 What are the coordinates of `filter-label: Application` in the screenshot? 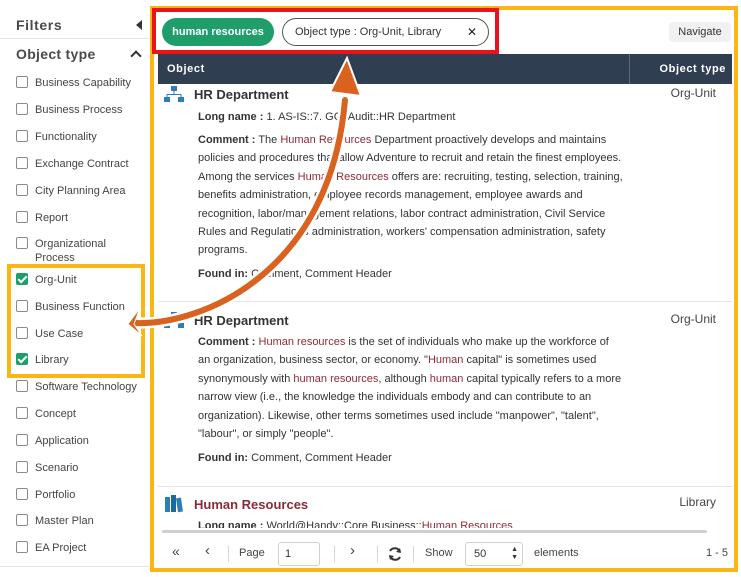 It's located at (62, 441).